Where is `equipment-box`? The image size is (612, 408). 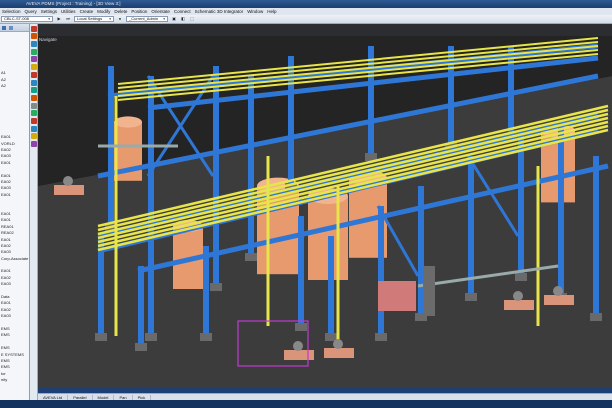
equipment-box is located at coordinates (397, 296).